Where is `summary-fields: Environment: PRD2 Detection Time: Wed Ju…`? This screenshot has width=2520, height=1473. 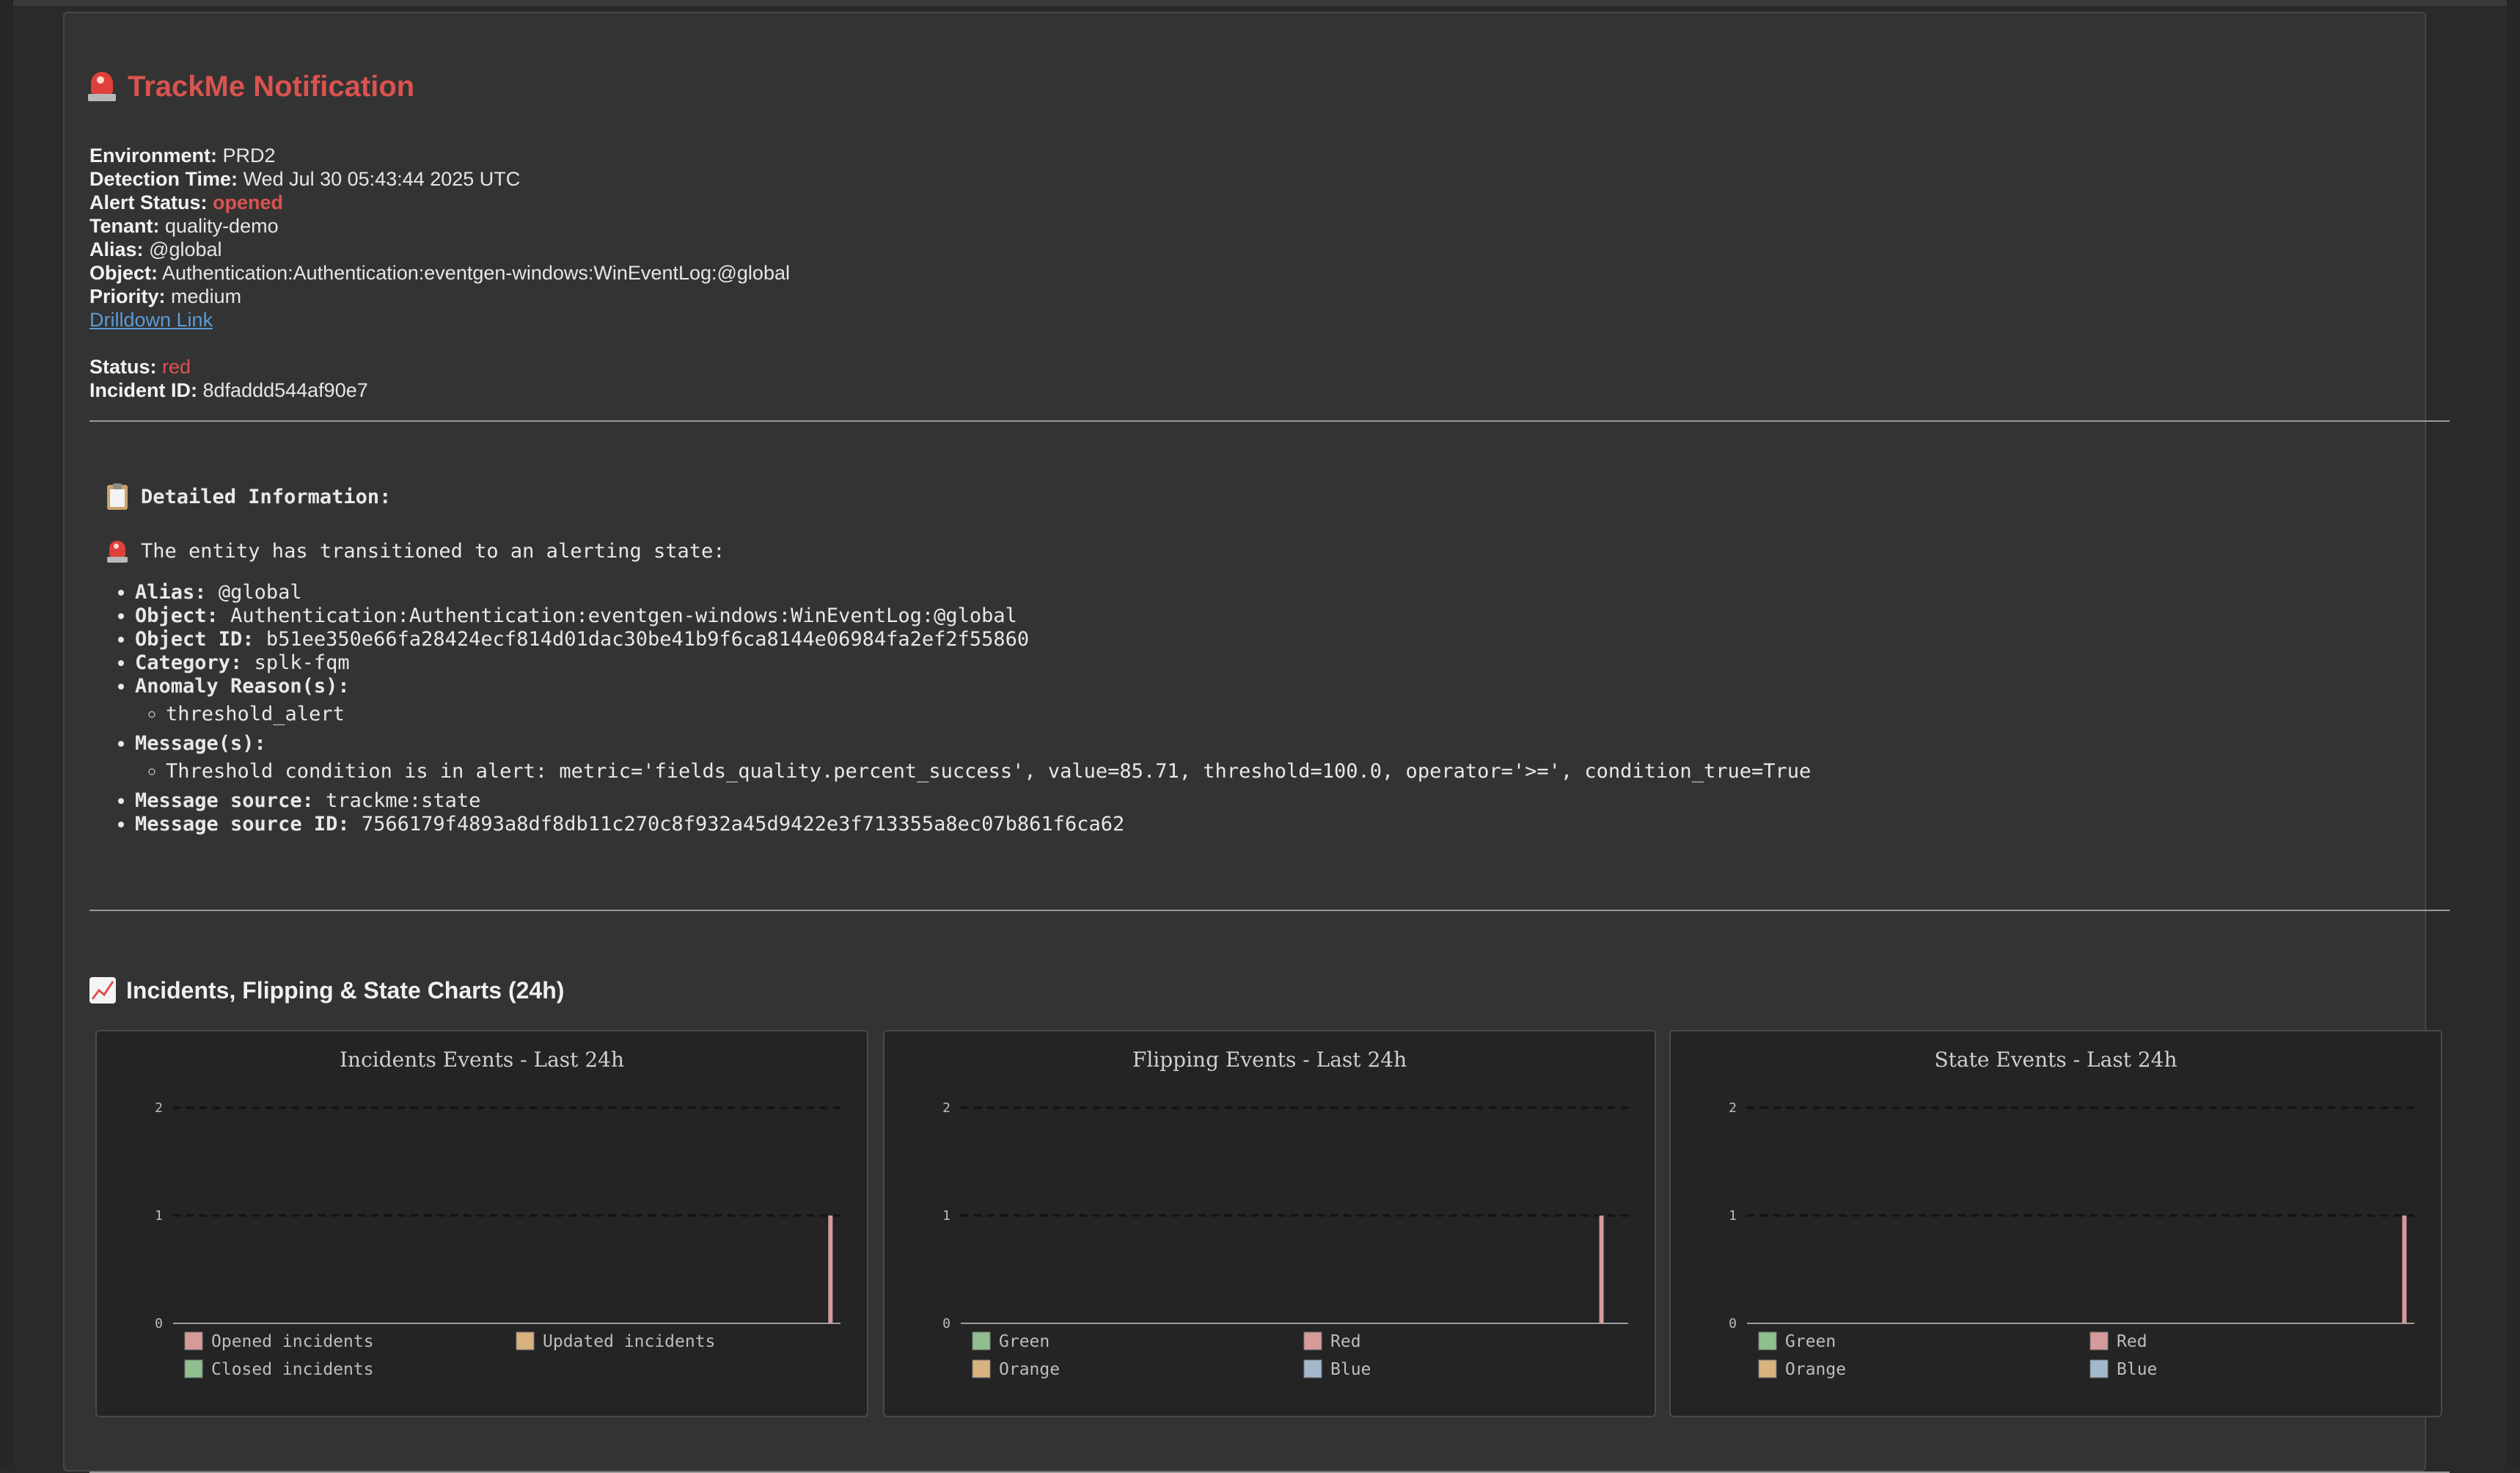
summary-fields: Environment: PRD2 Detection Time: Wed Ju… is located at coordinates (440, 273).